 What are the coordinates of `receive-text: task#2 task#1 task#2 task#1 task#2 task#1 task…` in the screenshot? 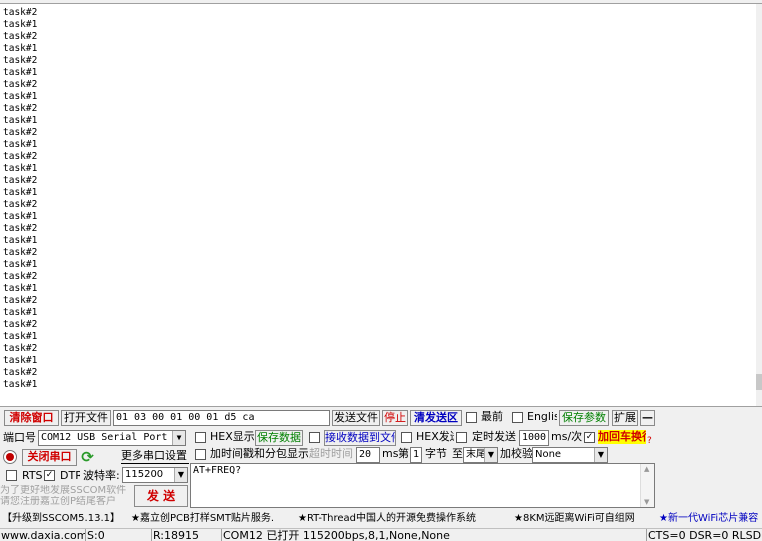 It's located at (20, 199).